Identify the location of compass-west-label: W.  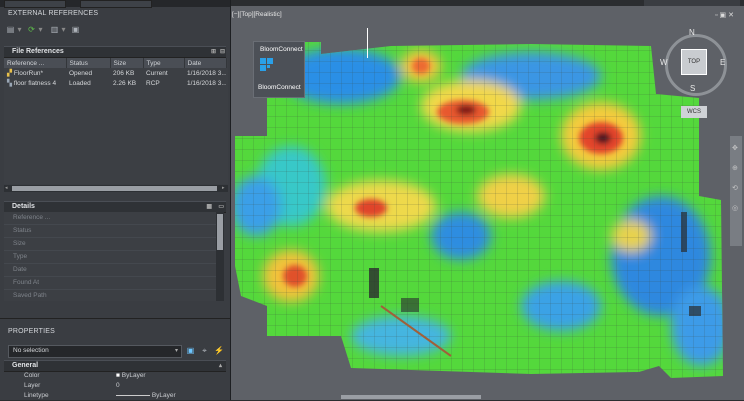
(664, 62).